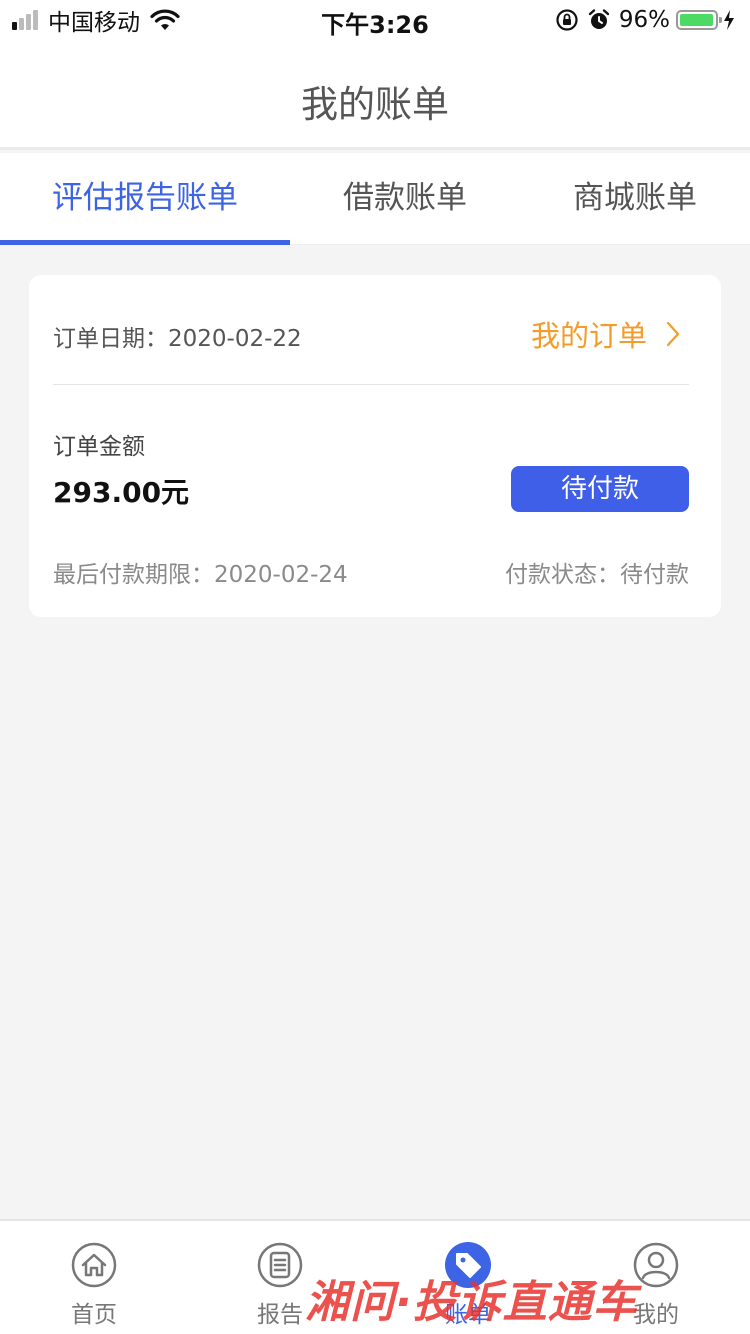 The image size is (750, 1334). I want to click on nav-bar: 我的账单, so click(375, 95).